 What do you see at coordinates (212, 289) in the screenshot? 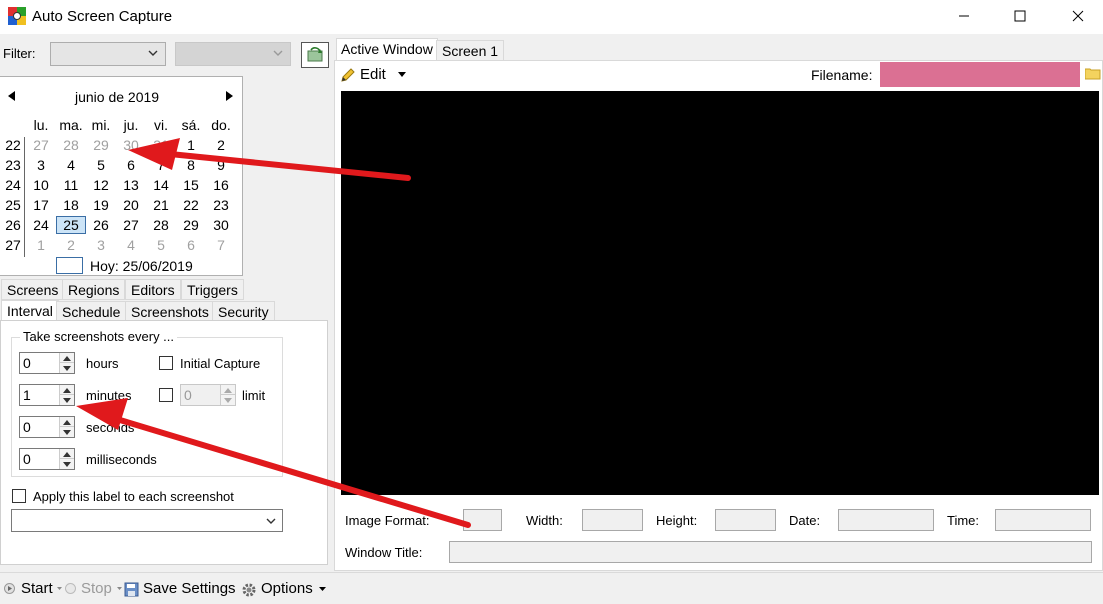
I see `tab-triggers: Triggers` at bounding box center [212, 289].